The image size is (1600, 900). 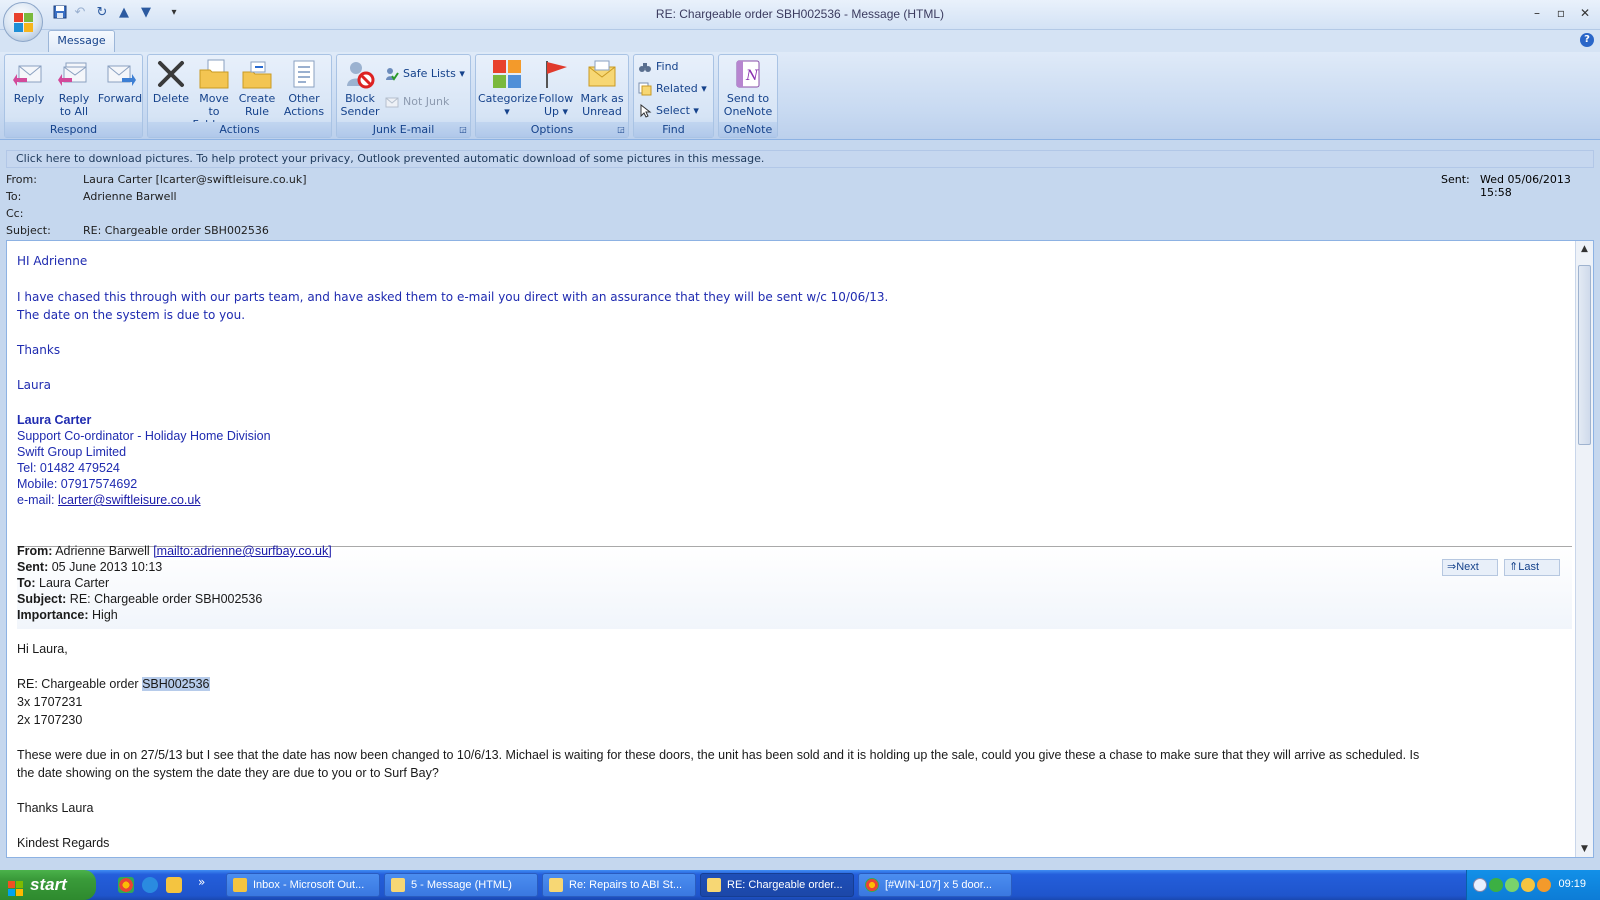 What do you see at coordinates (201, 882) in the screenshot?
I see `quicklaunch-overflow-icon: »` at bounding box center [201, 882].